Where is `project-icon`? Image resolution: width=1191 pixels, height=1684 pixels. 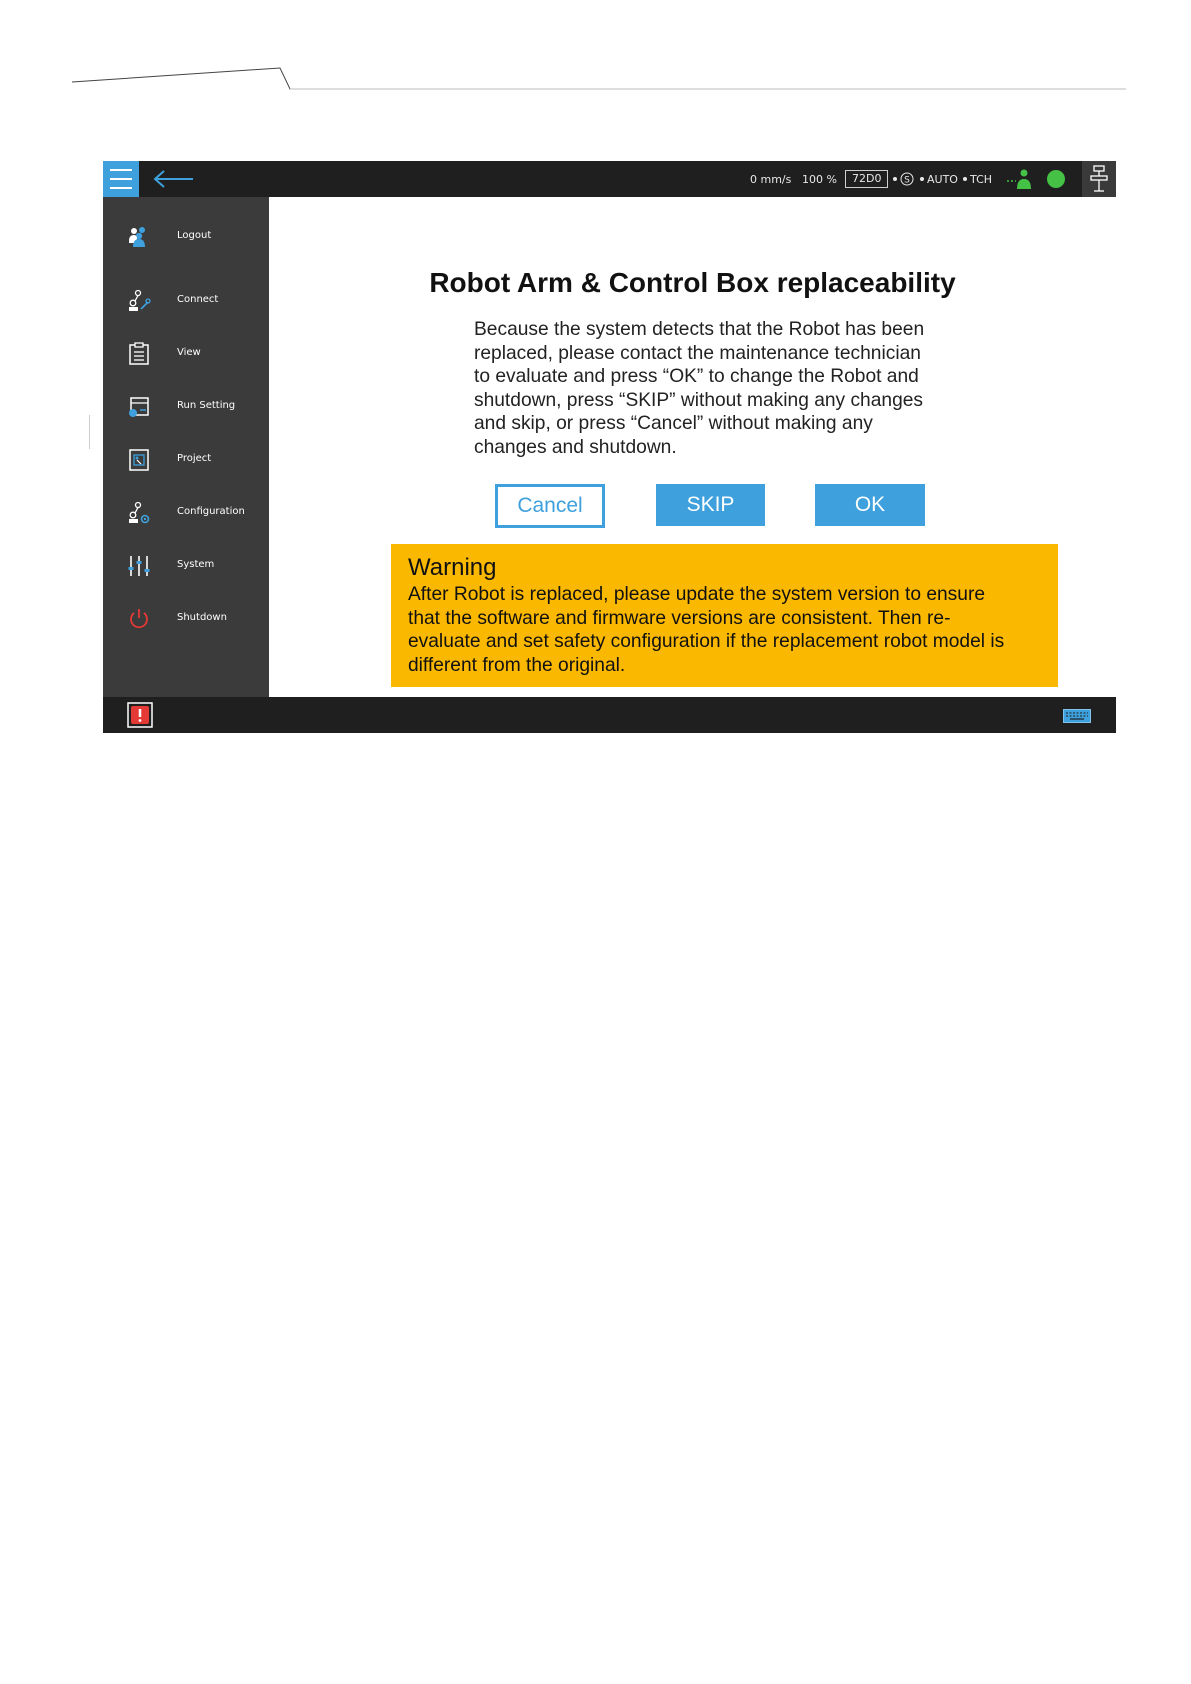 project-icon is located at coordinates (139, 460).